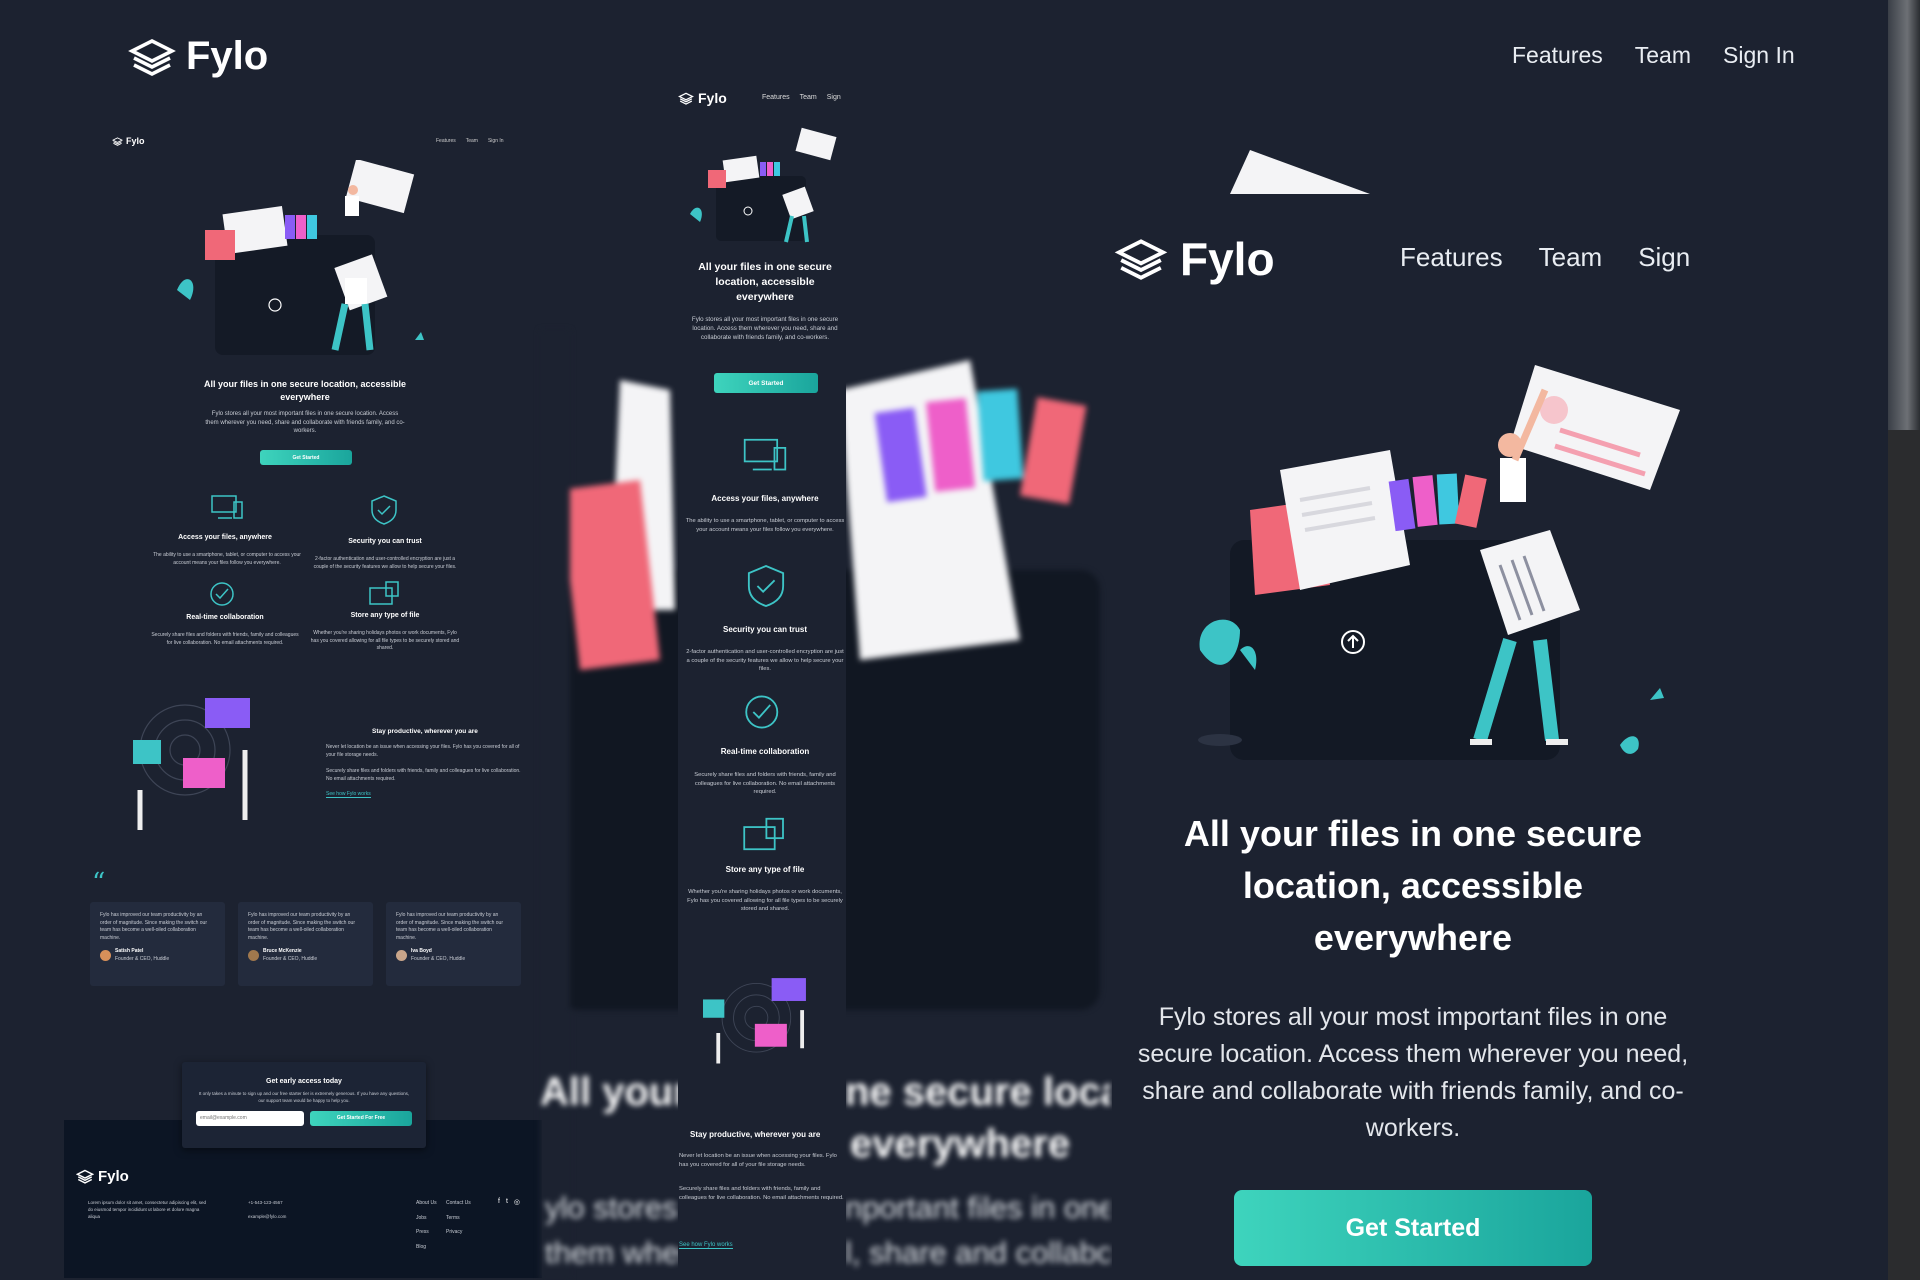  What do you see at coordinates (300, 257) in the screenshot?
I see `mock-hero-illustration` at bounding box center [300, 257].